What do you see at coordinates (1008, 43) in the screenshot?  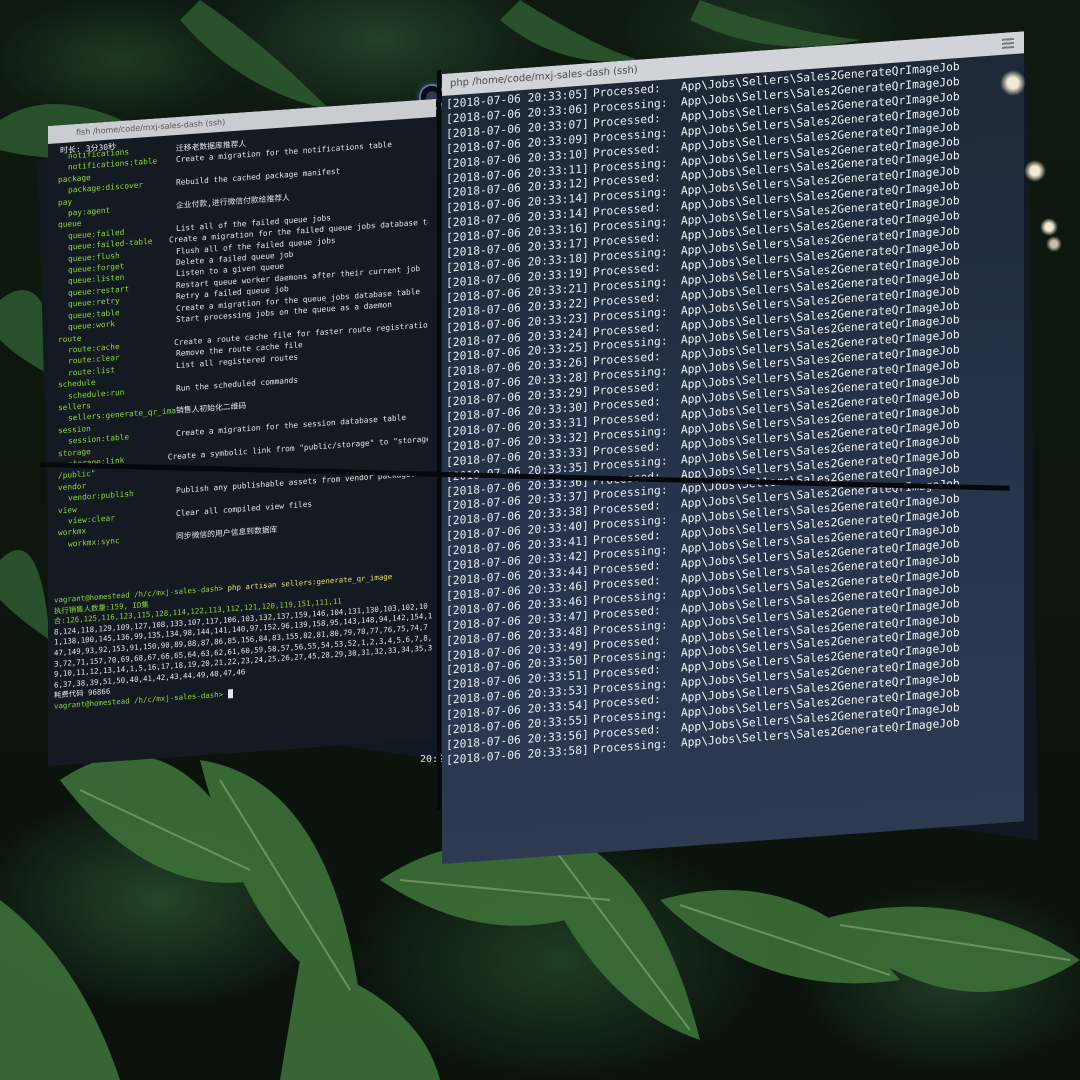 I see `hamburger-menu-icon` at bounding box center [1008, 43].